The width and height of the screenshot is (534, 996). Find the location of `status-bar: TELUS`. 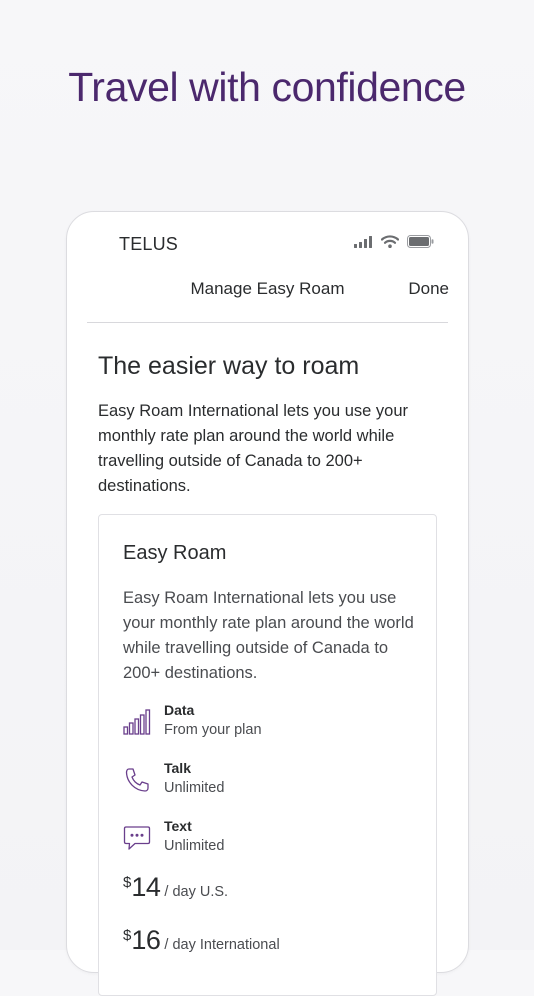

status-bar: TELUS is located at coordinates (267, 243).